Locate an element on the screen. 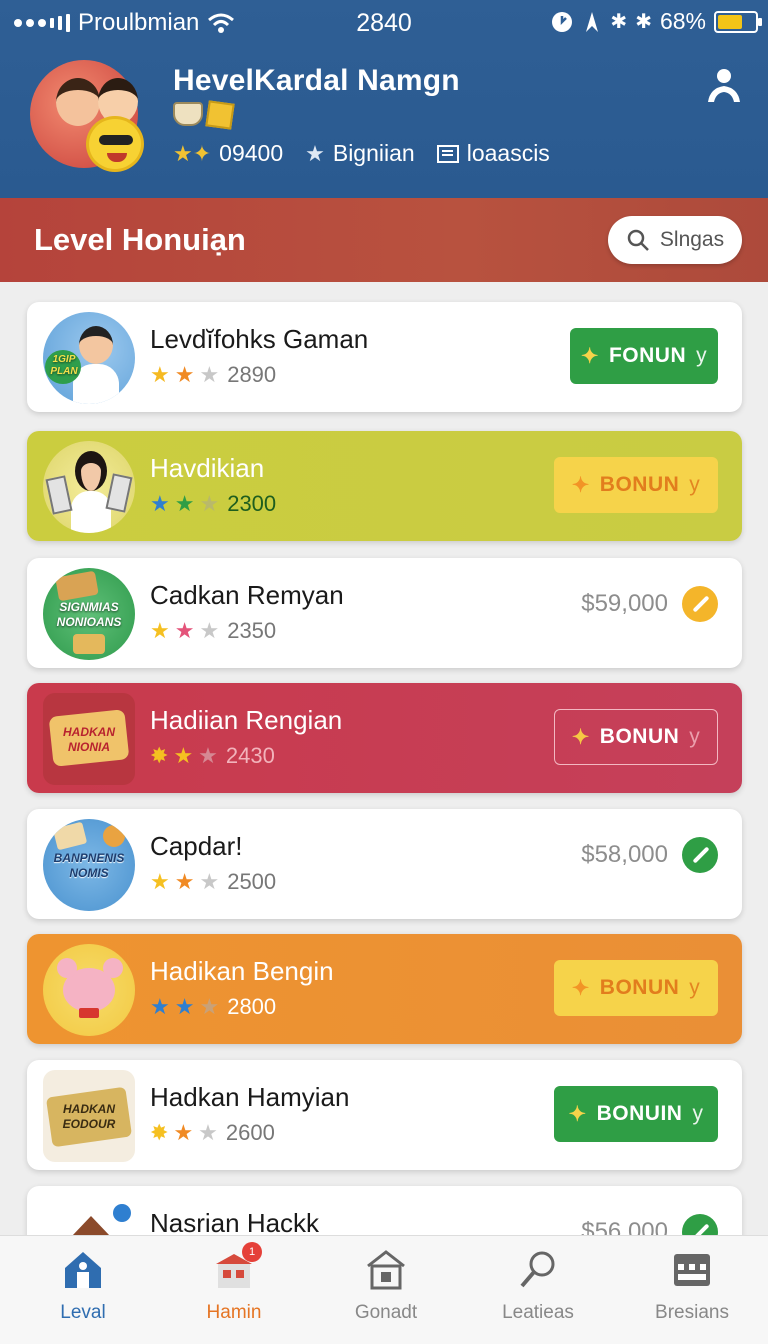 The height and width of the screenshot is (1344, 768). nav-tab-leatieas: Leatieas is located at coordinates (538, 1286).